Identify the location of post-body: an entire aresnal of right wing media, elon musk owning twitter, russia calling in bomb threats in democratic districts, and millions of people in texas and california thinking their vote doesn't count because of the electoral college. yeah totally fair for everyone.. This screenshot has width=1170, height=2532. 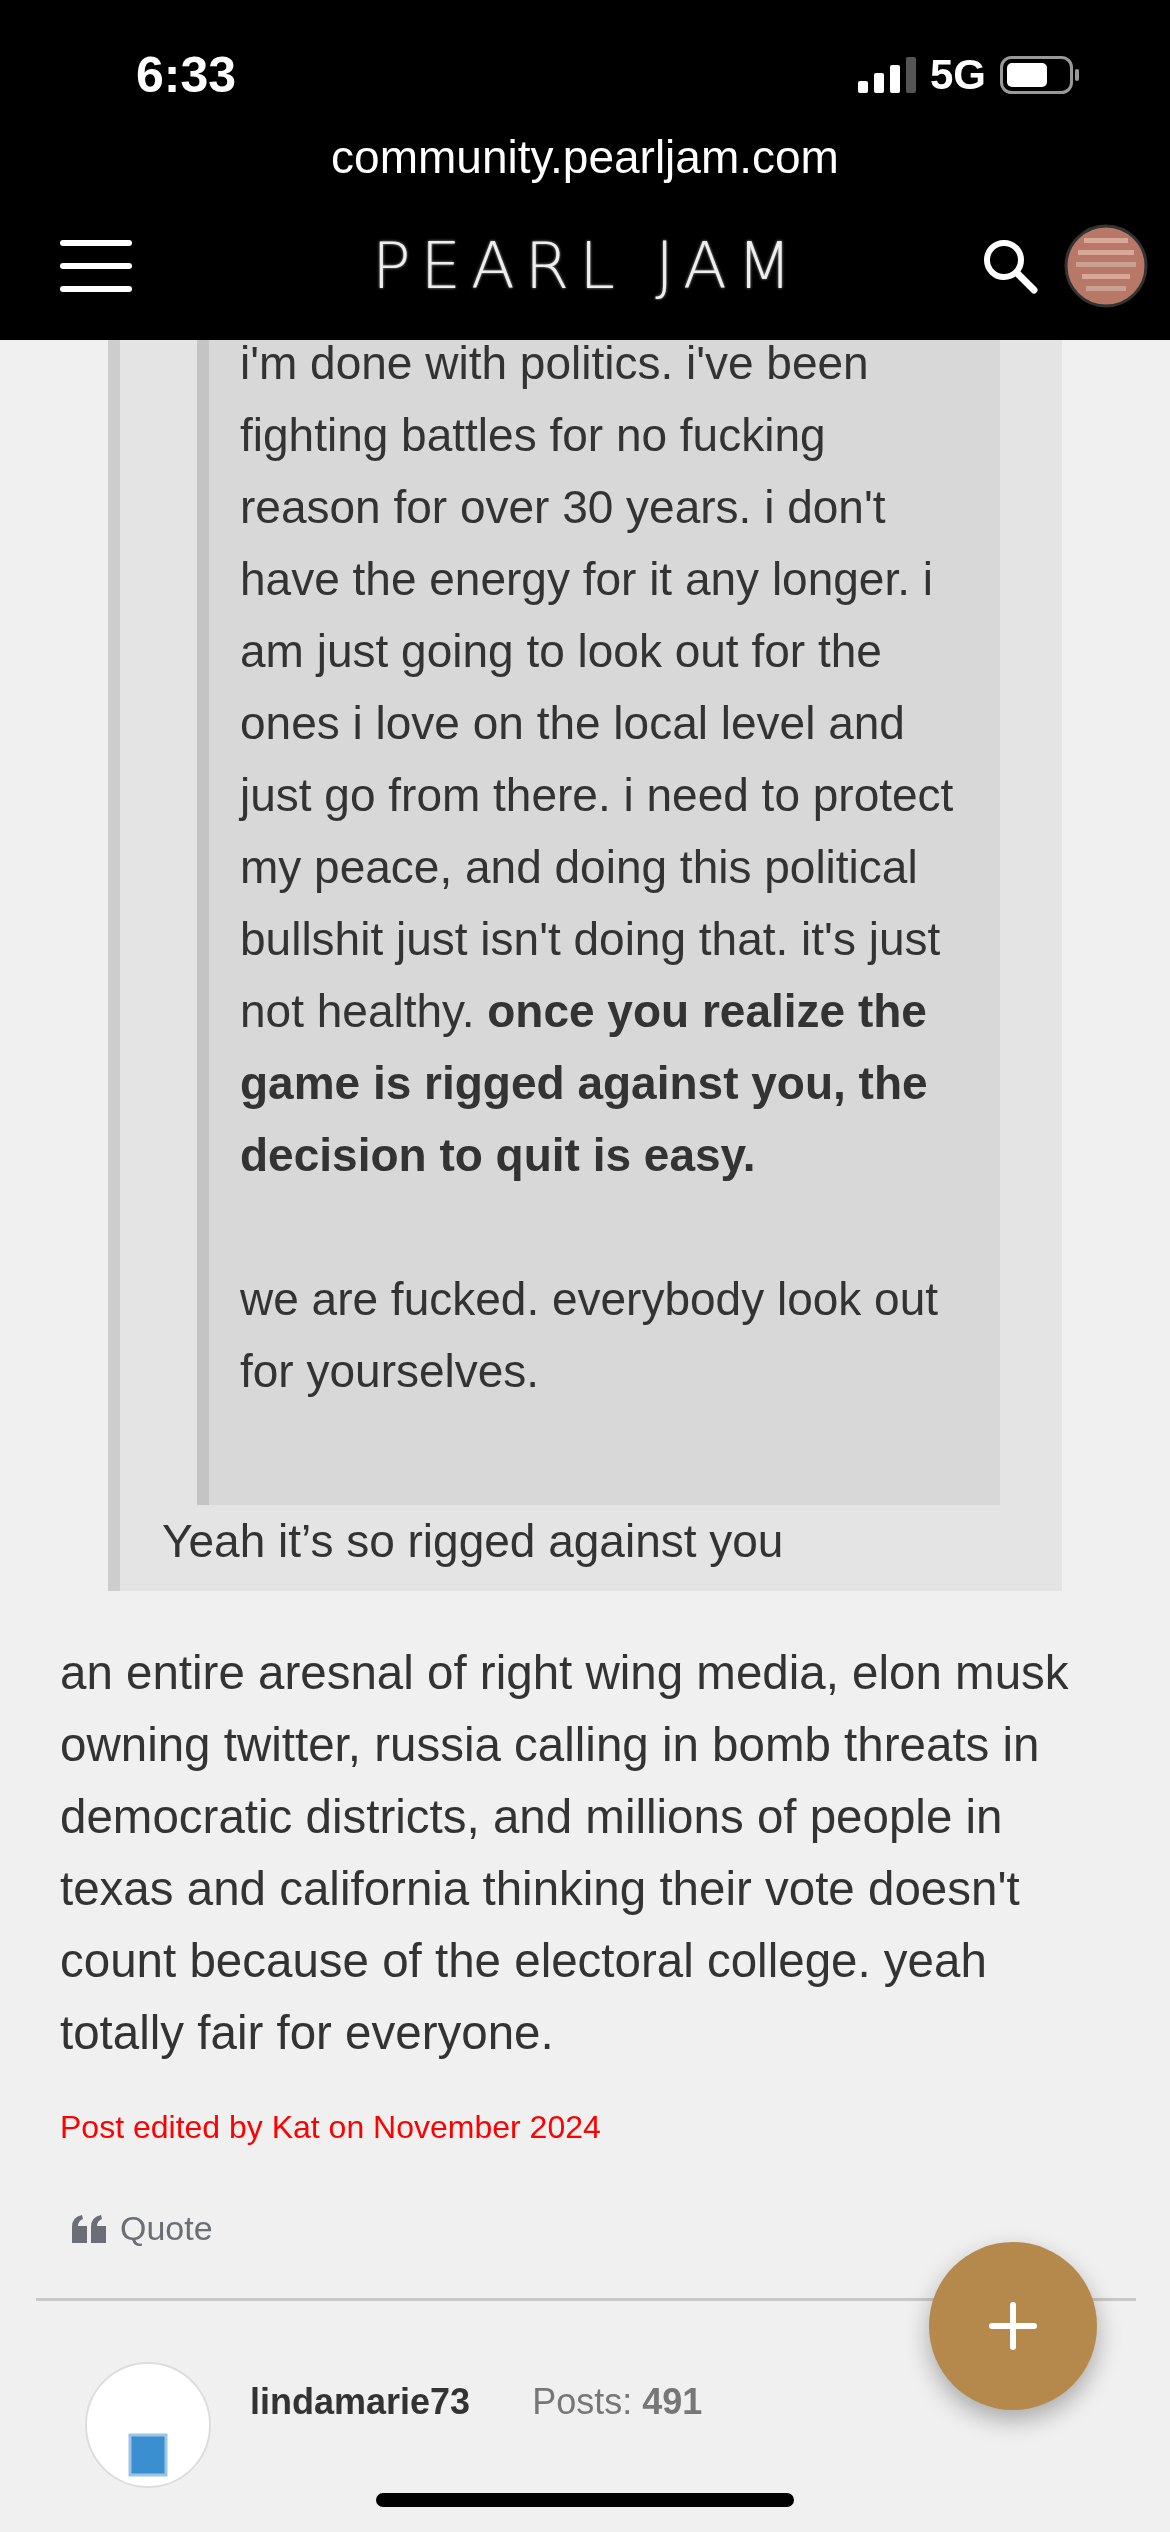
(565, 1853).